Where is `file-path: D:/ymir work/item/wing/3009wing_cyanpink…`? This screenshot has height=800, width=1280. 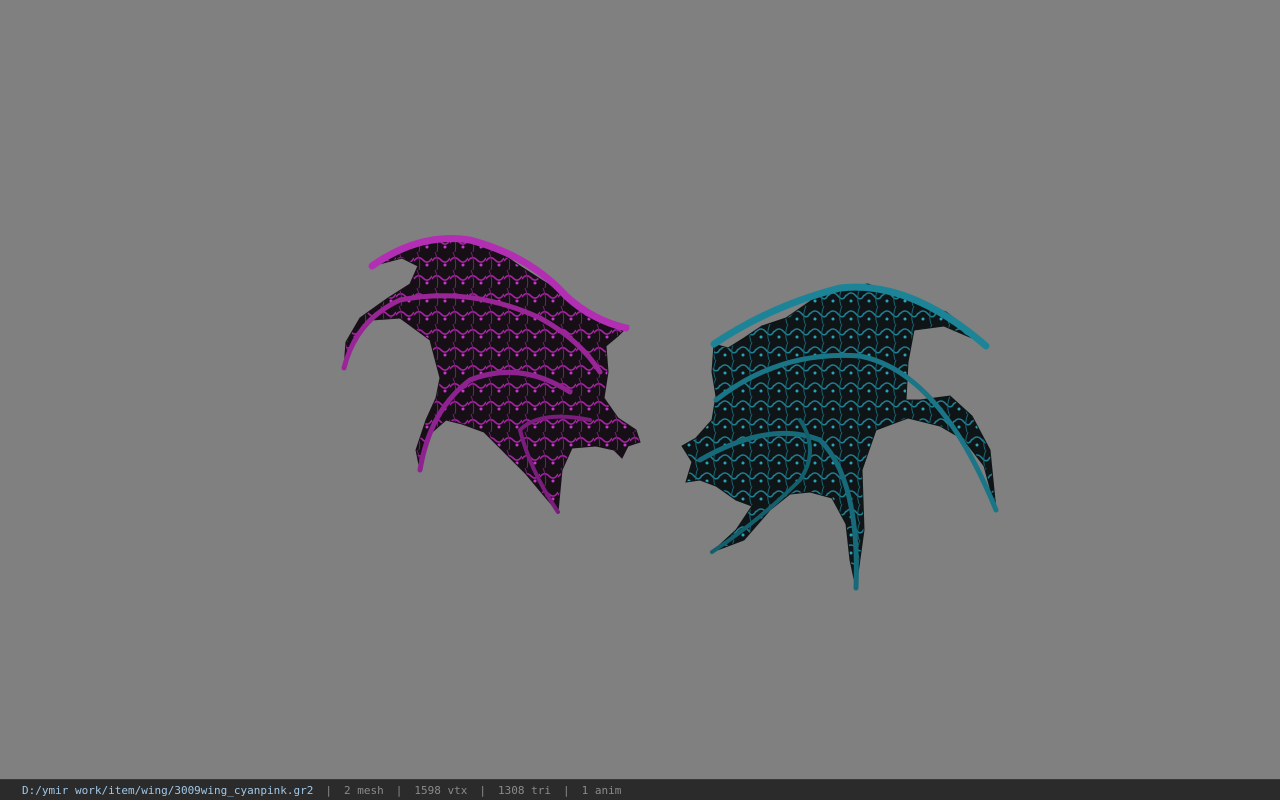
file-path: D:/ymir work/item/wing/3009wing_cyanpink… is located at coordinates (168, 790).